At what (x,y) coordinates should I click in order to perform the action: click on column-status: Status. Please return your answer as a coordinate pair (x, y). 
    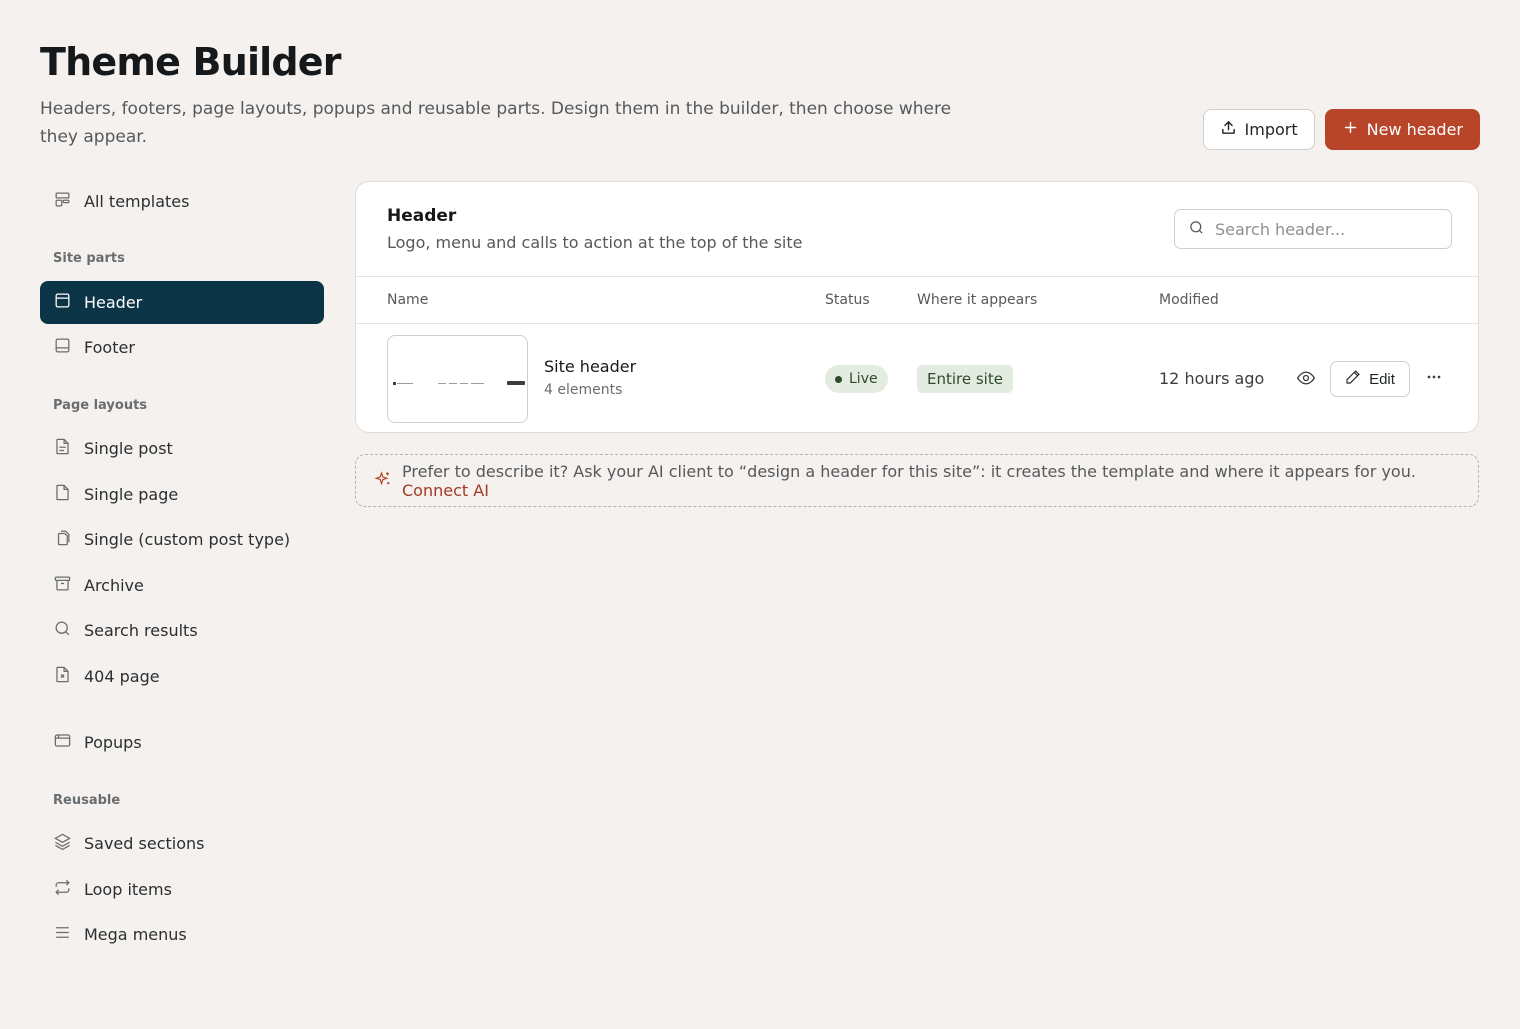
    Looking at the image, I should click on (847, 300).